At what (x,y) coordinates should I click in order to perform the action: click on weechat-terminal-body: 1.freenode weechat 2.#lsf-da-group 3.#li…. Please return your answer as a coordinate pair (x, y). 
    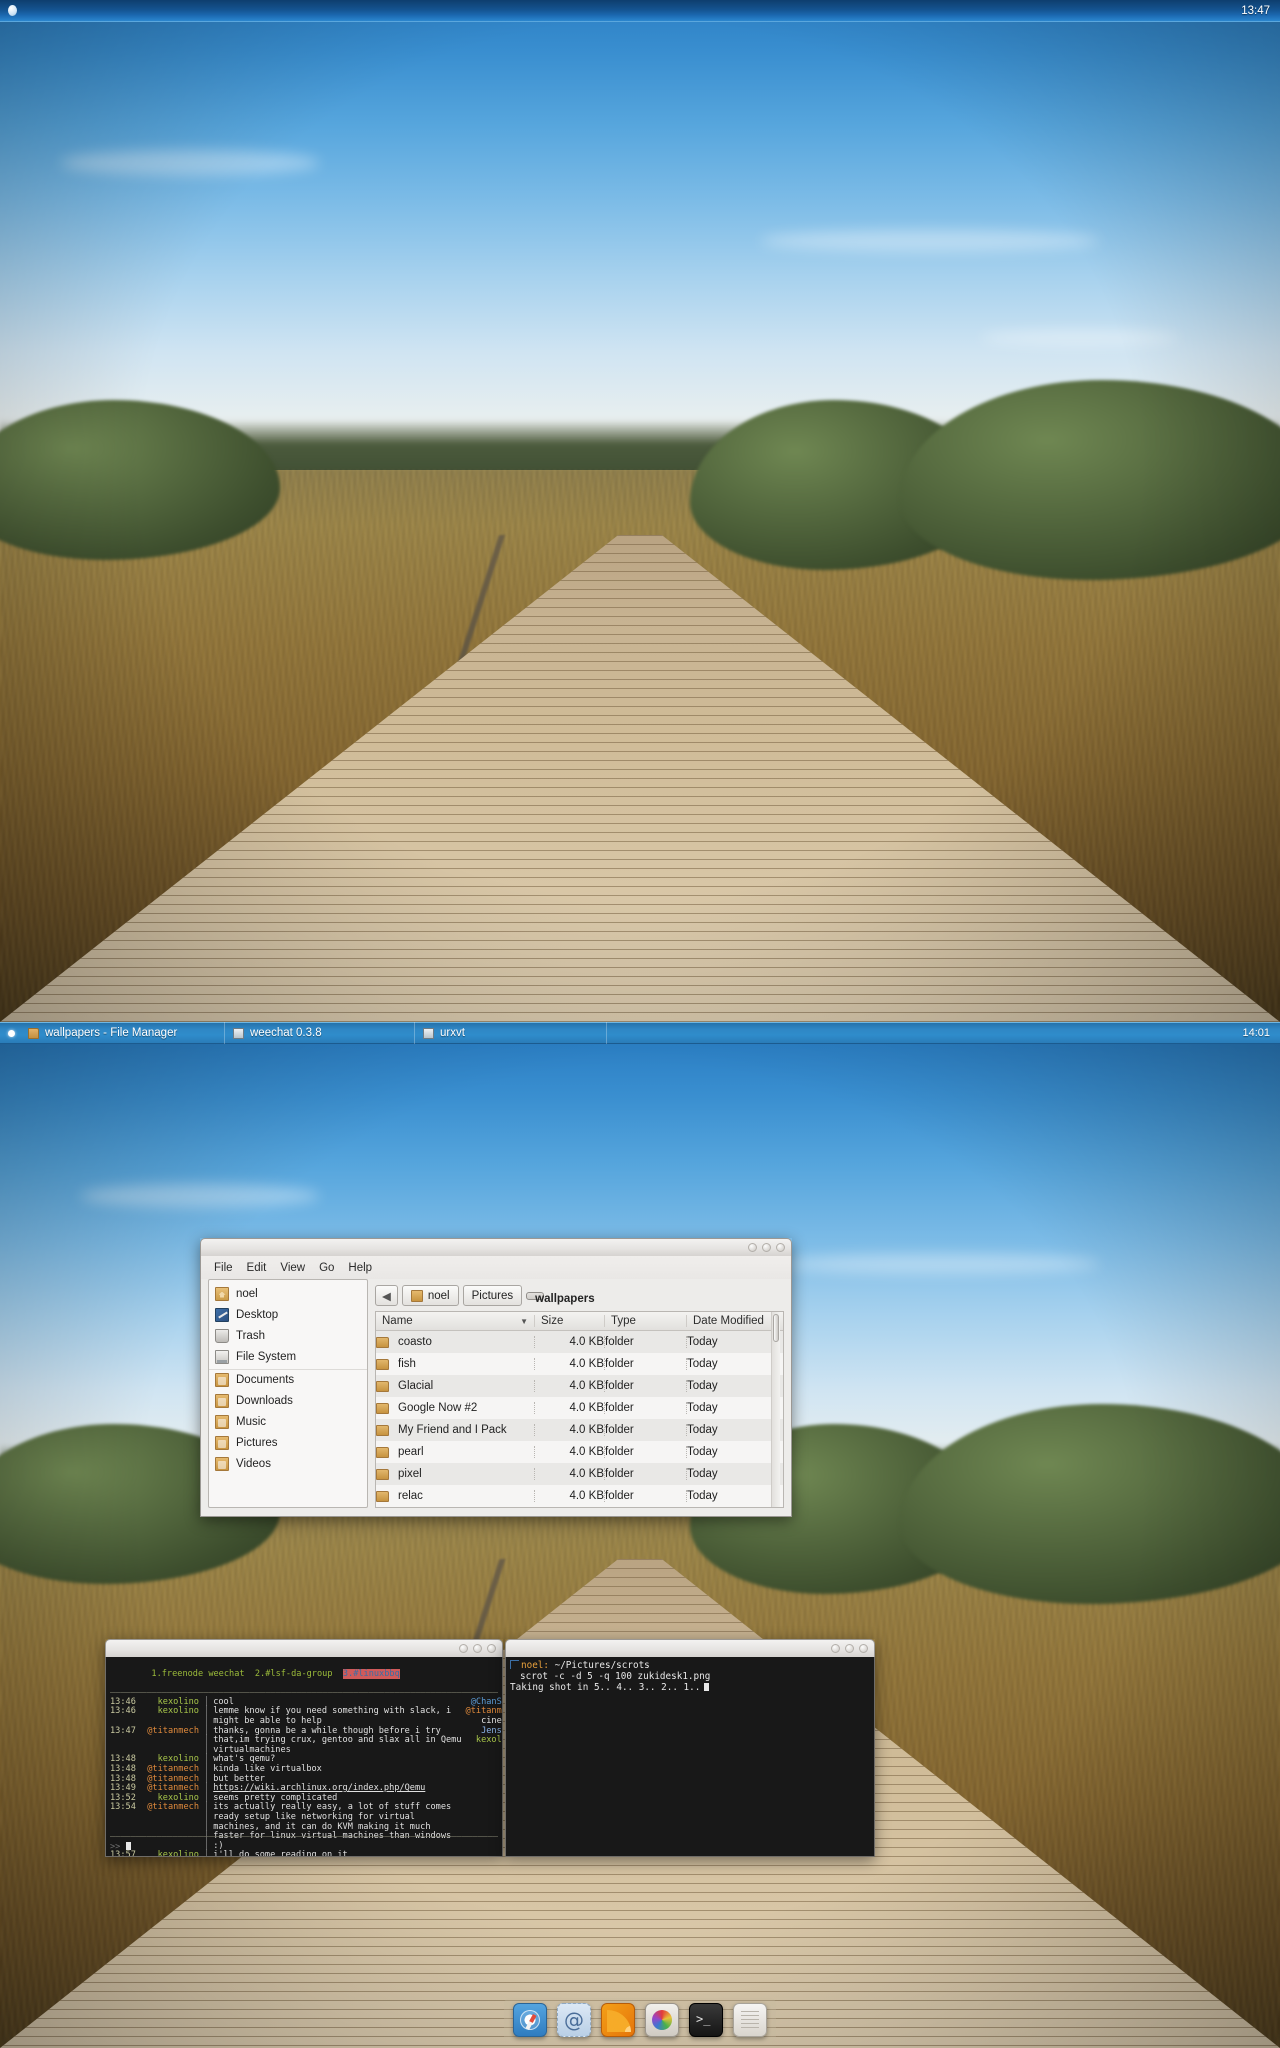
    Looking at the image, I should click on (304, 1757).